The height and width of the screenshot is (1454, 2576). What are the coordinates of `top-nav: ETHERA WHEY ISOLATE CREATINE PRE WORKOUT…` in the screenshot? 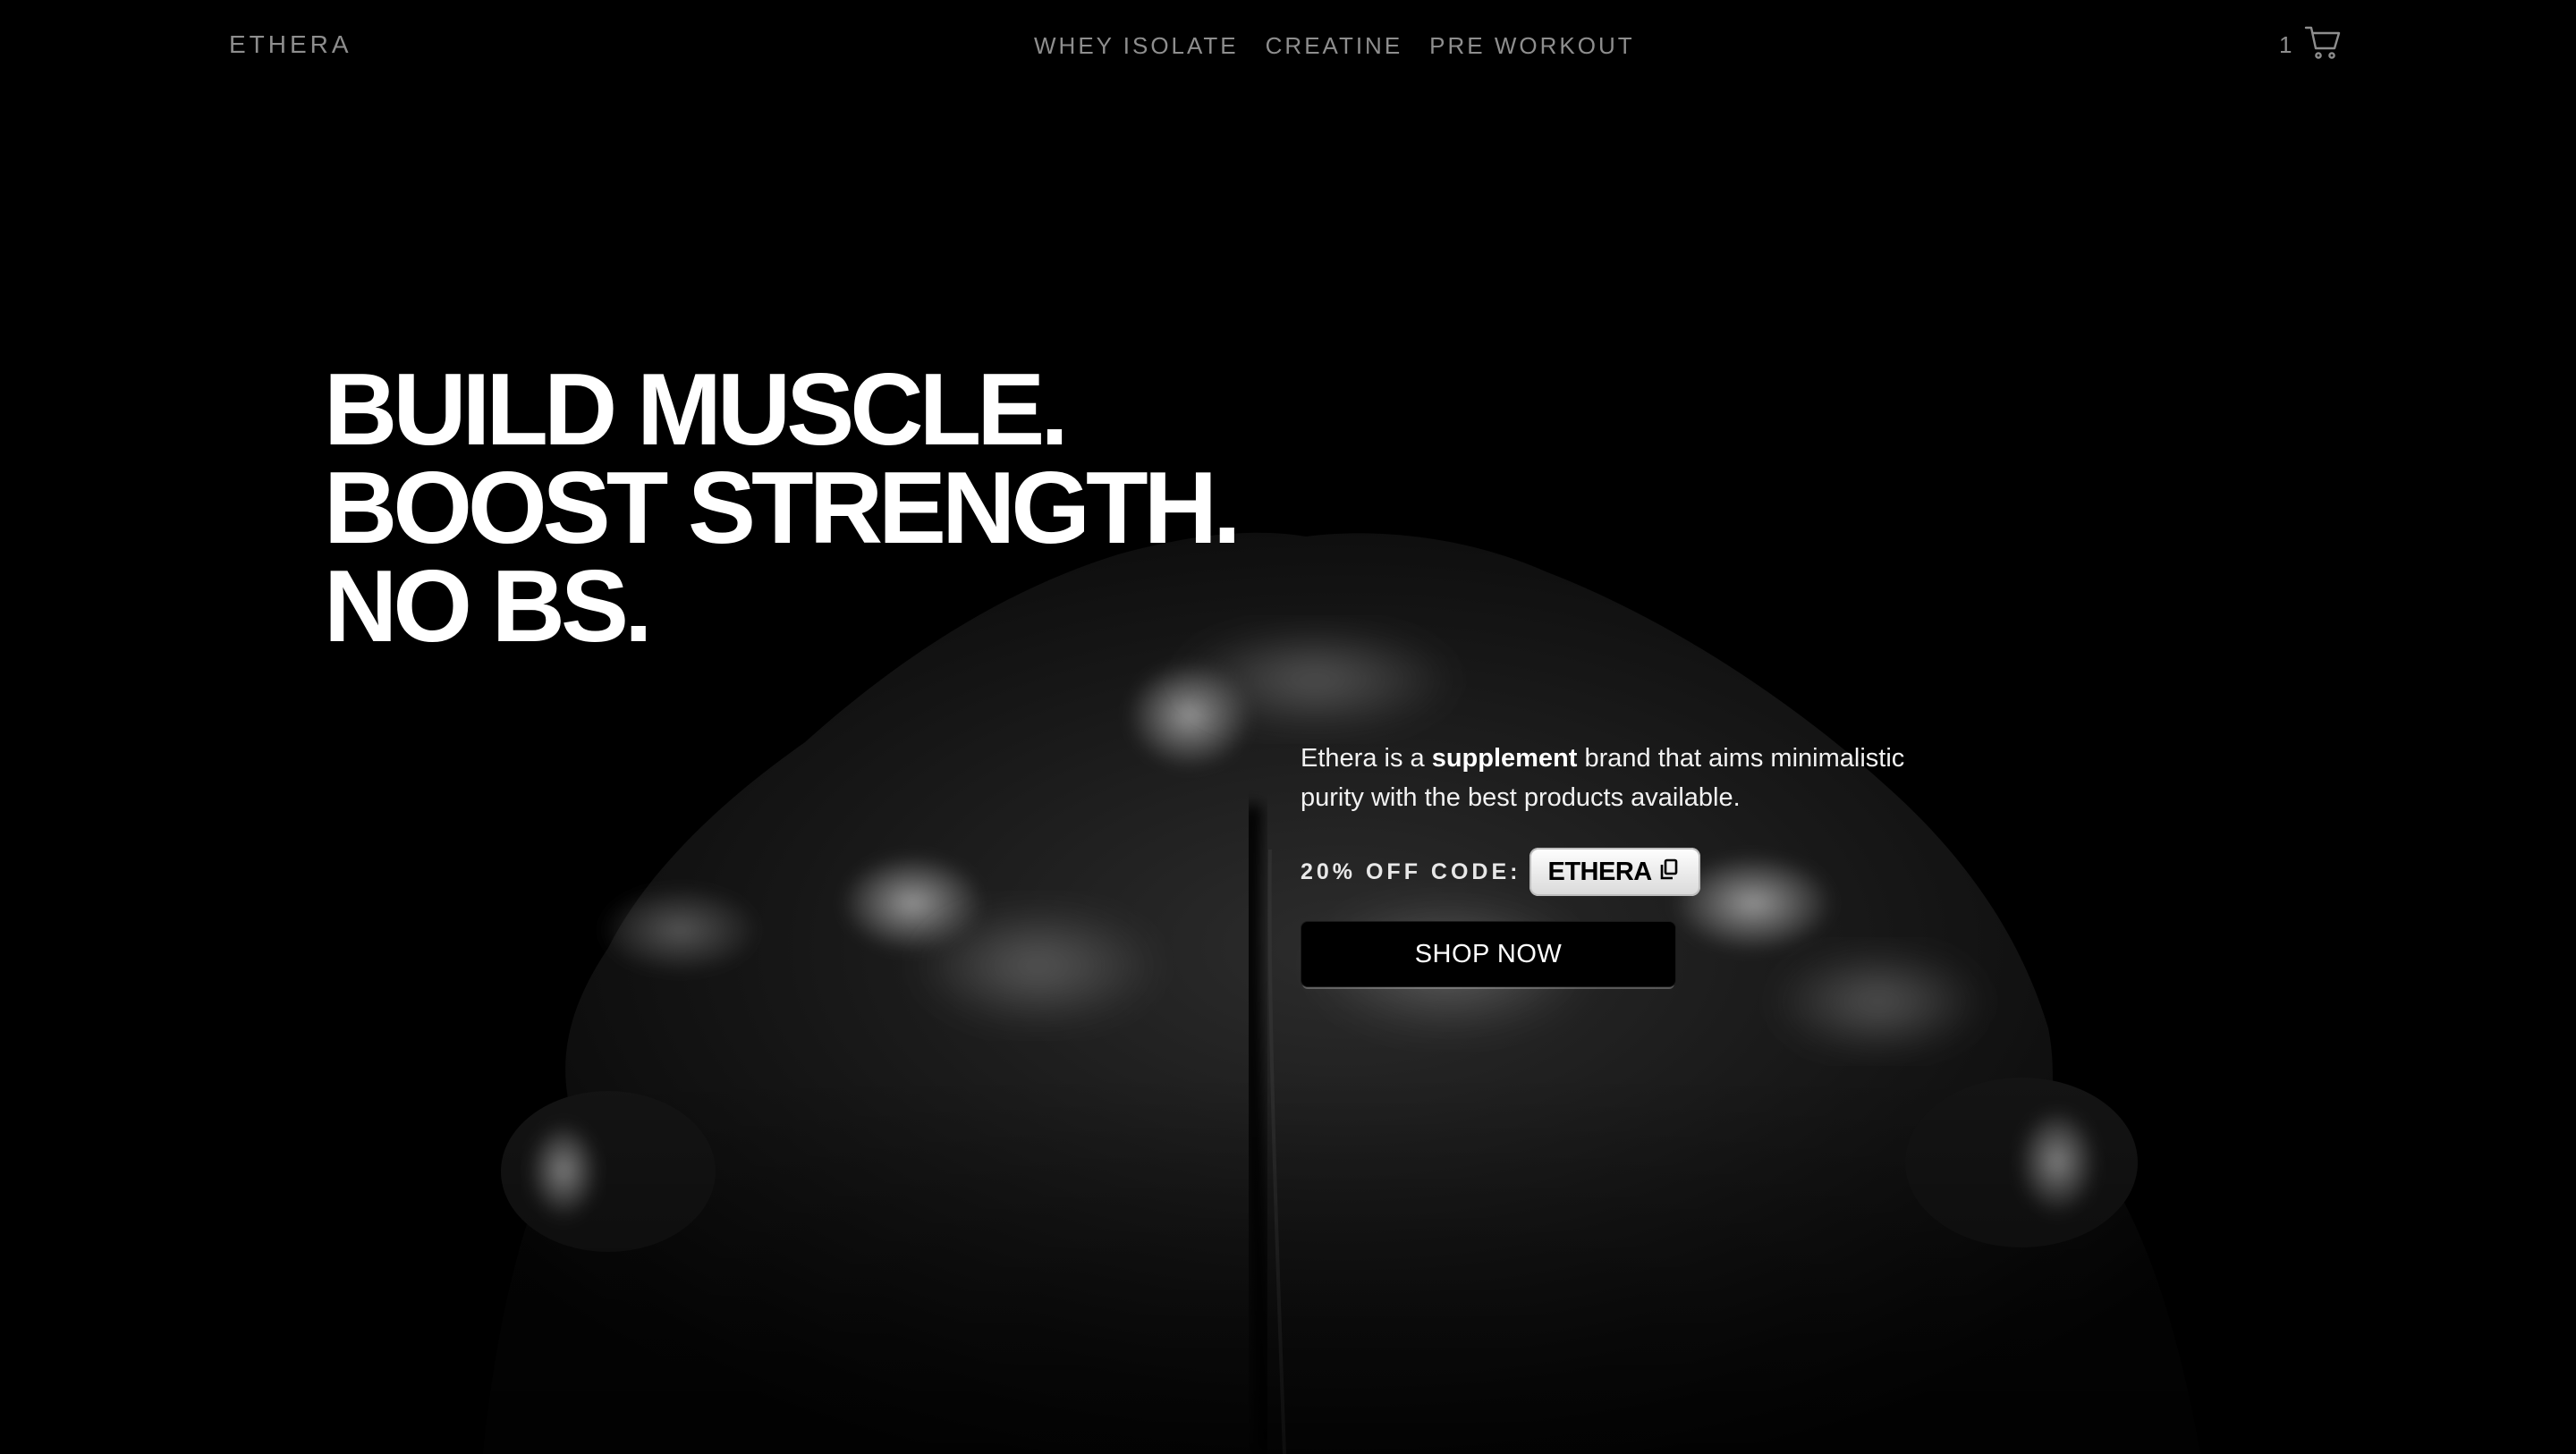 It's located at (1288, 46).